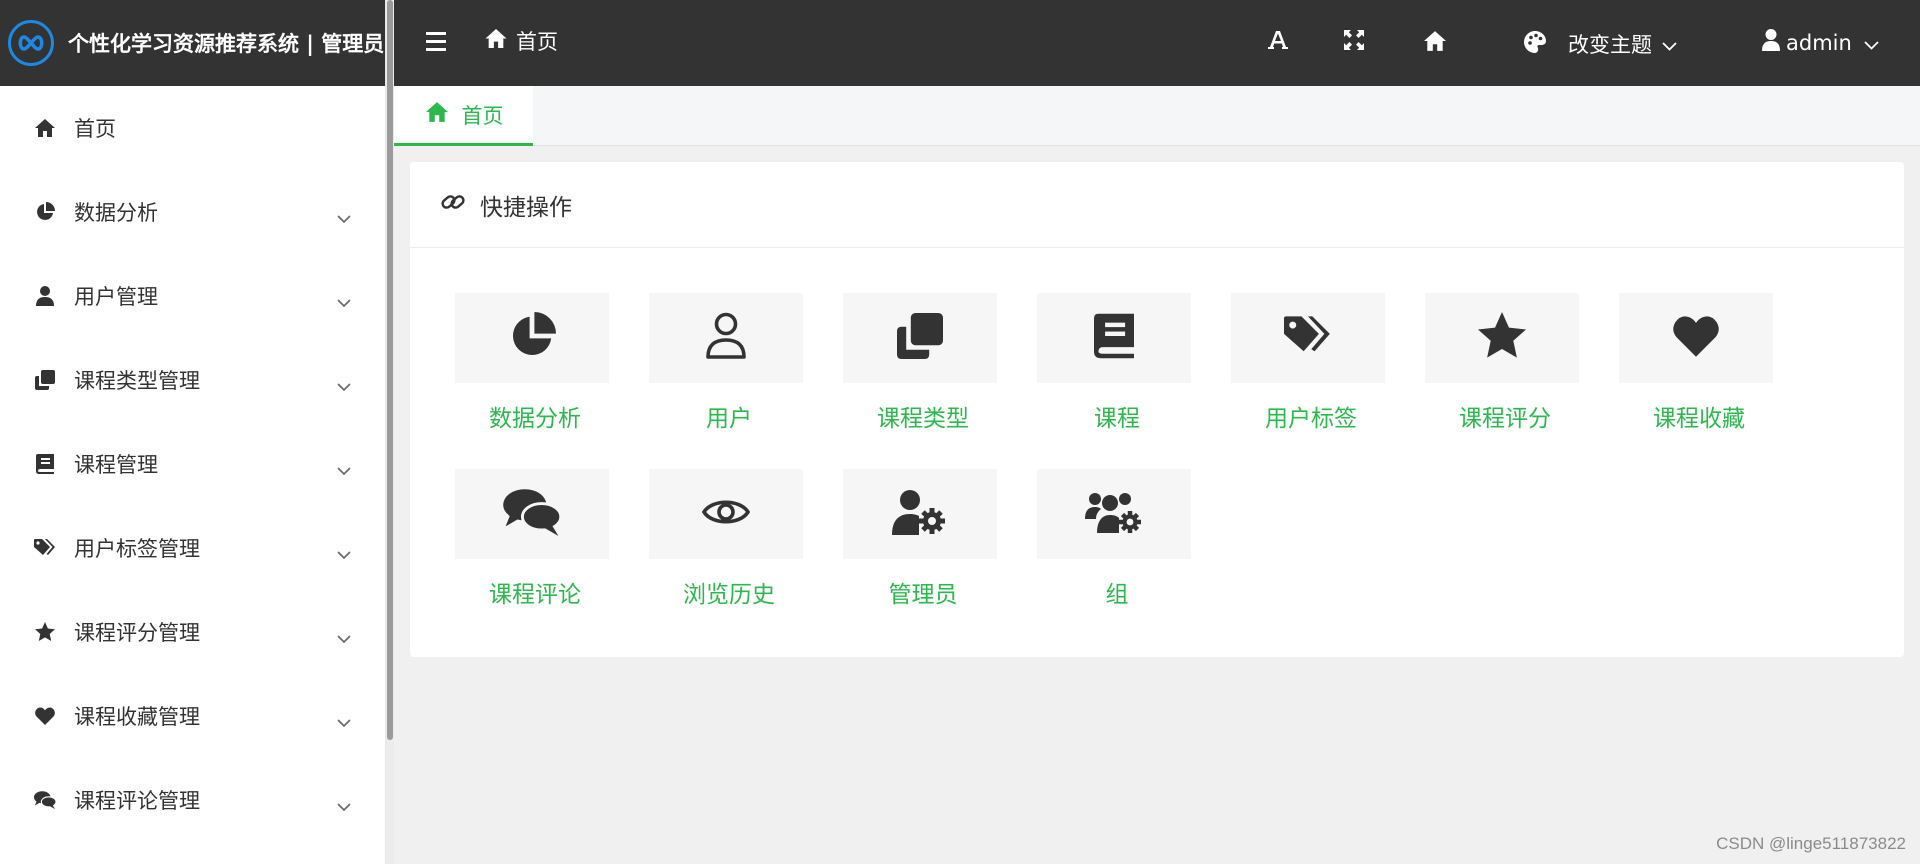 The height and width of the screenshot is (864, 1920). I want to click on brand-bar: 个性化学习资源推荐系统 | 管理员, so click(192, 43).